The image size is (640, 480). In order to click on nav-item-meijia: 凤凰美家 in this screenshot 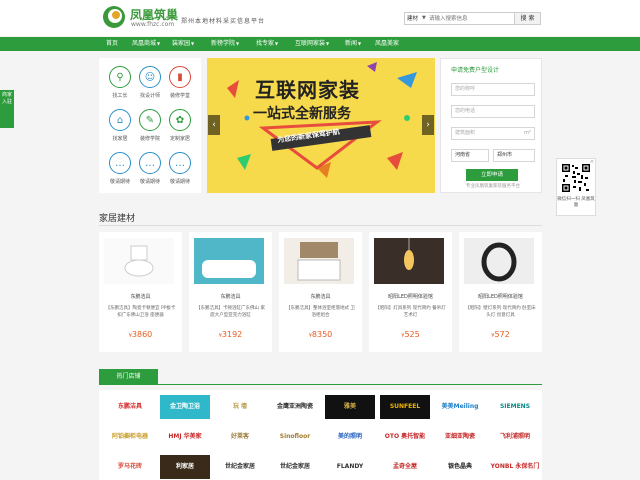, I will do `click(387, 44)`.